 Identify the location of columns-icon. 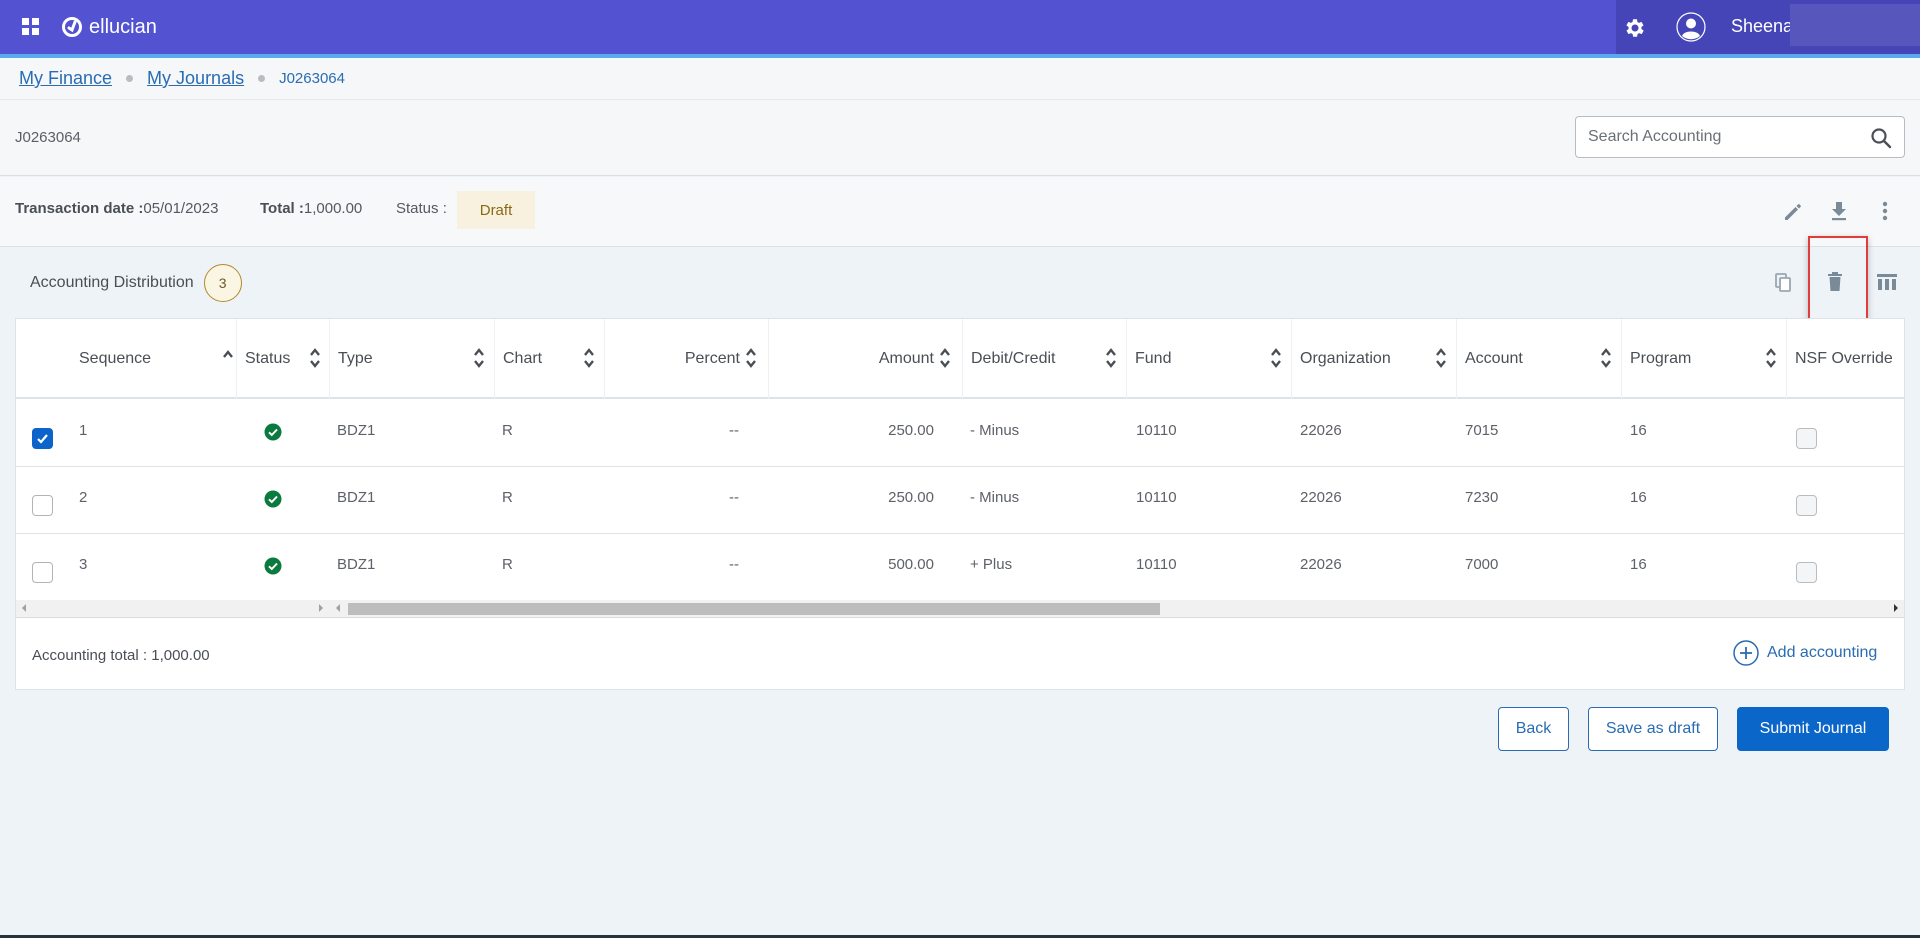
(1887, 282).